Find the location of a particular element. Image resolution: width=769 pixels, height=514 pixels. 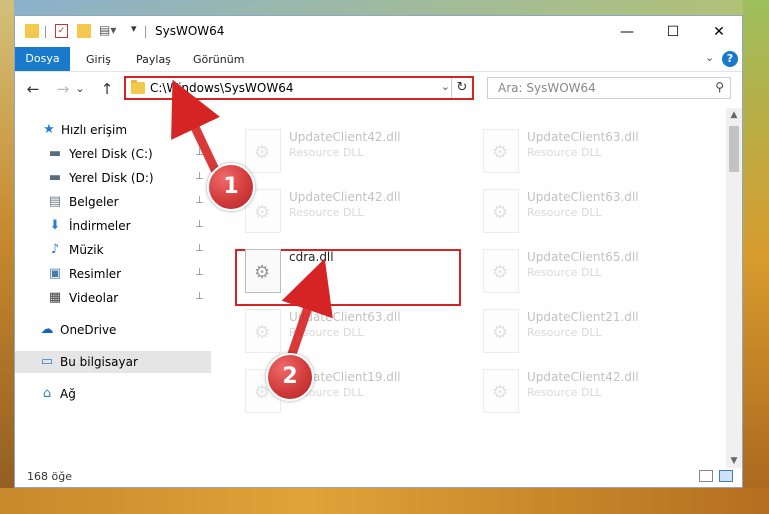

annotation-arrows is located at coordinates (252, 222).